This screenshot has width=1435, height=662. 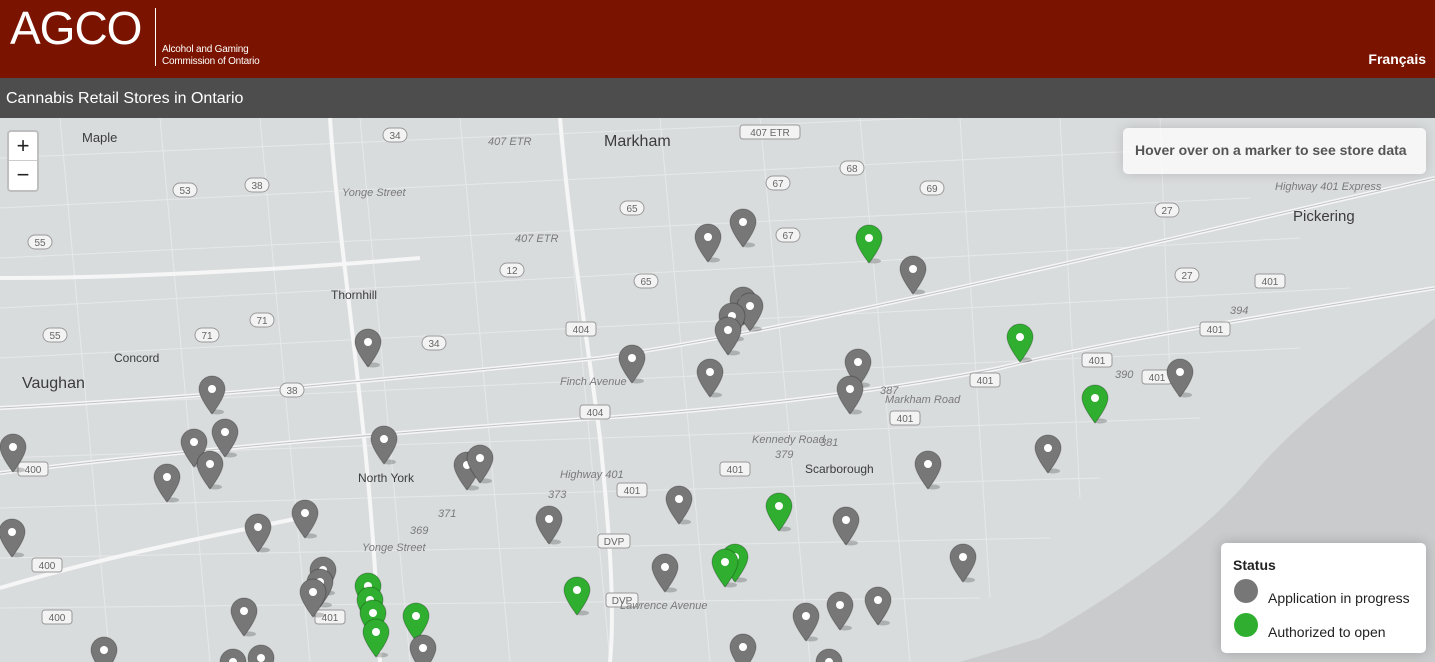 I want to click on title-bar: Cannabis Retail Stores in Ontario, so click(x=717, y=98).